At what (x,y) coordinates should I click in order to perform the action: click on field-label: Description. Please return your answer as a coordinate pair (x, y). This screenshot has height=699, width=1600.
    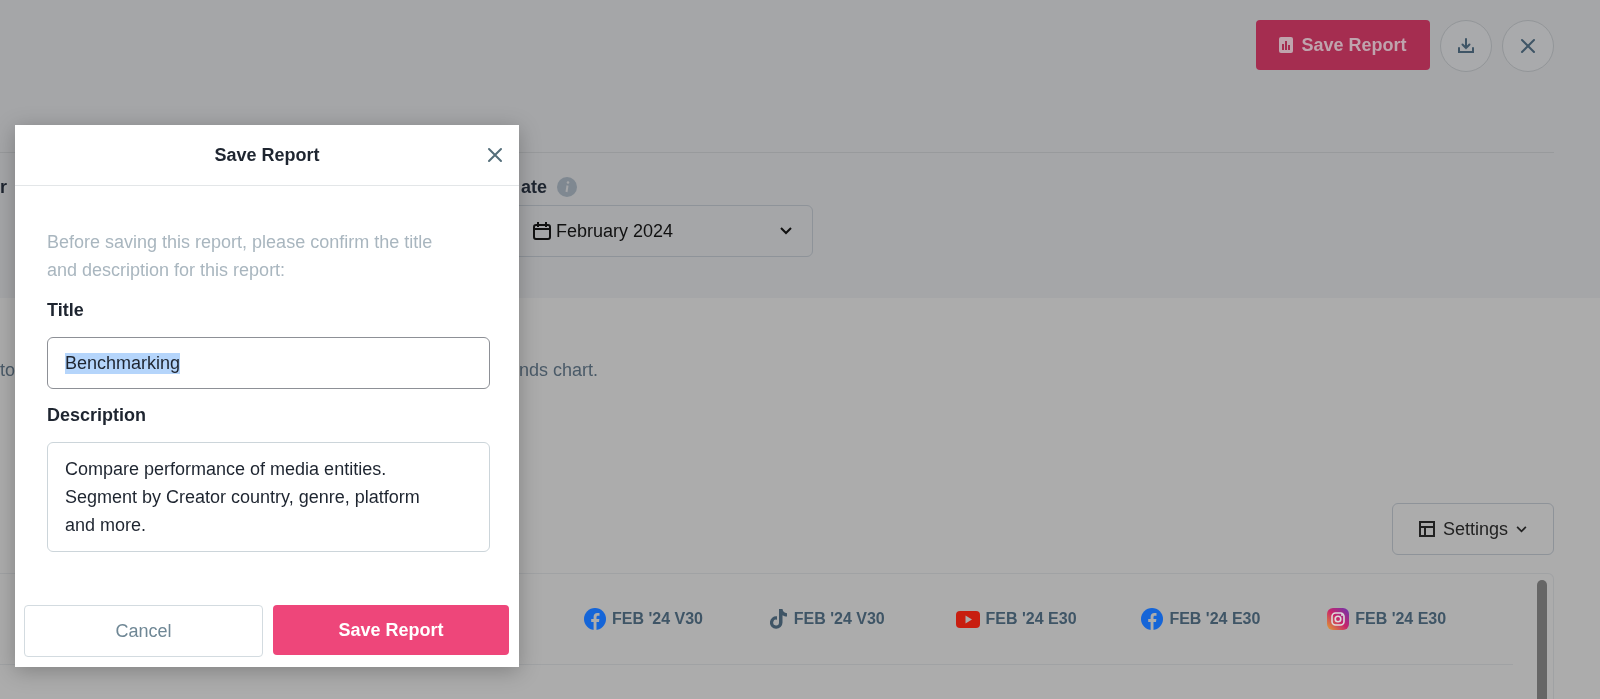
    Looking at the image, I should click on (97, 415).